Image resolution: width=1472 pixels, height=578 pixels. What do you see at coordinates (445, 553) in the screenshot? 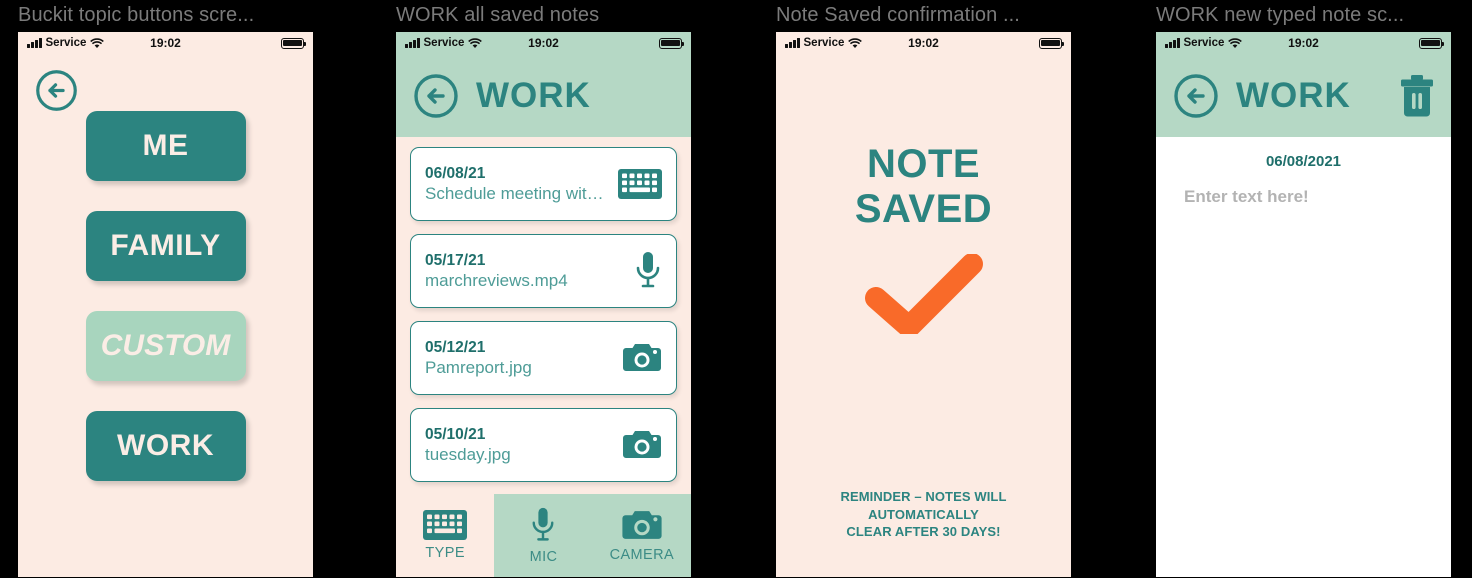
I see `tab-label: TYPE` at bounding box center [445, 553].